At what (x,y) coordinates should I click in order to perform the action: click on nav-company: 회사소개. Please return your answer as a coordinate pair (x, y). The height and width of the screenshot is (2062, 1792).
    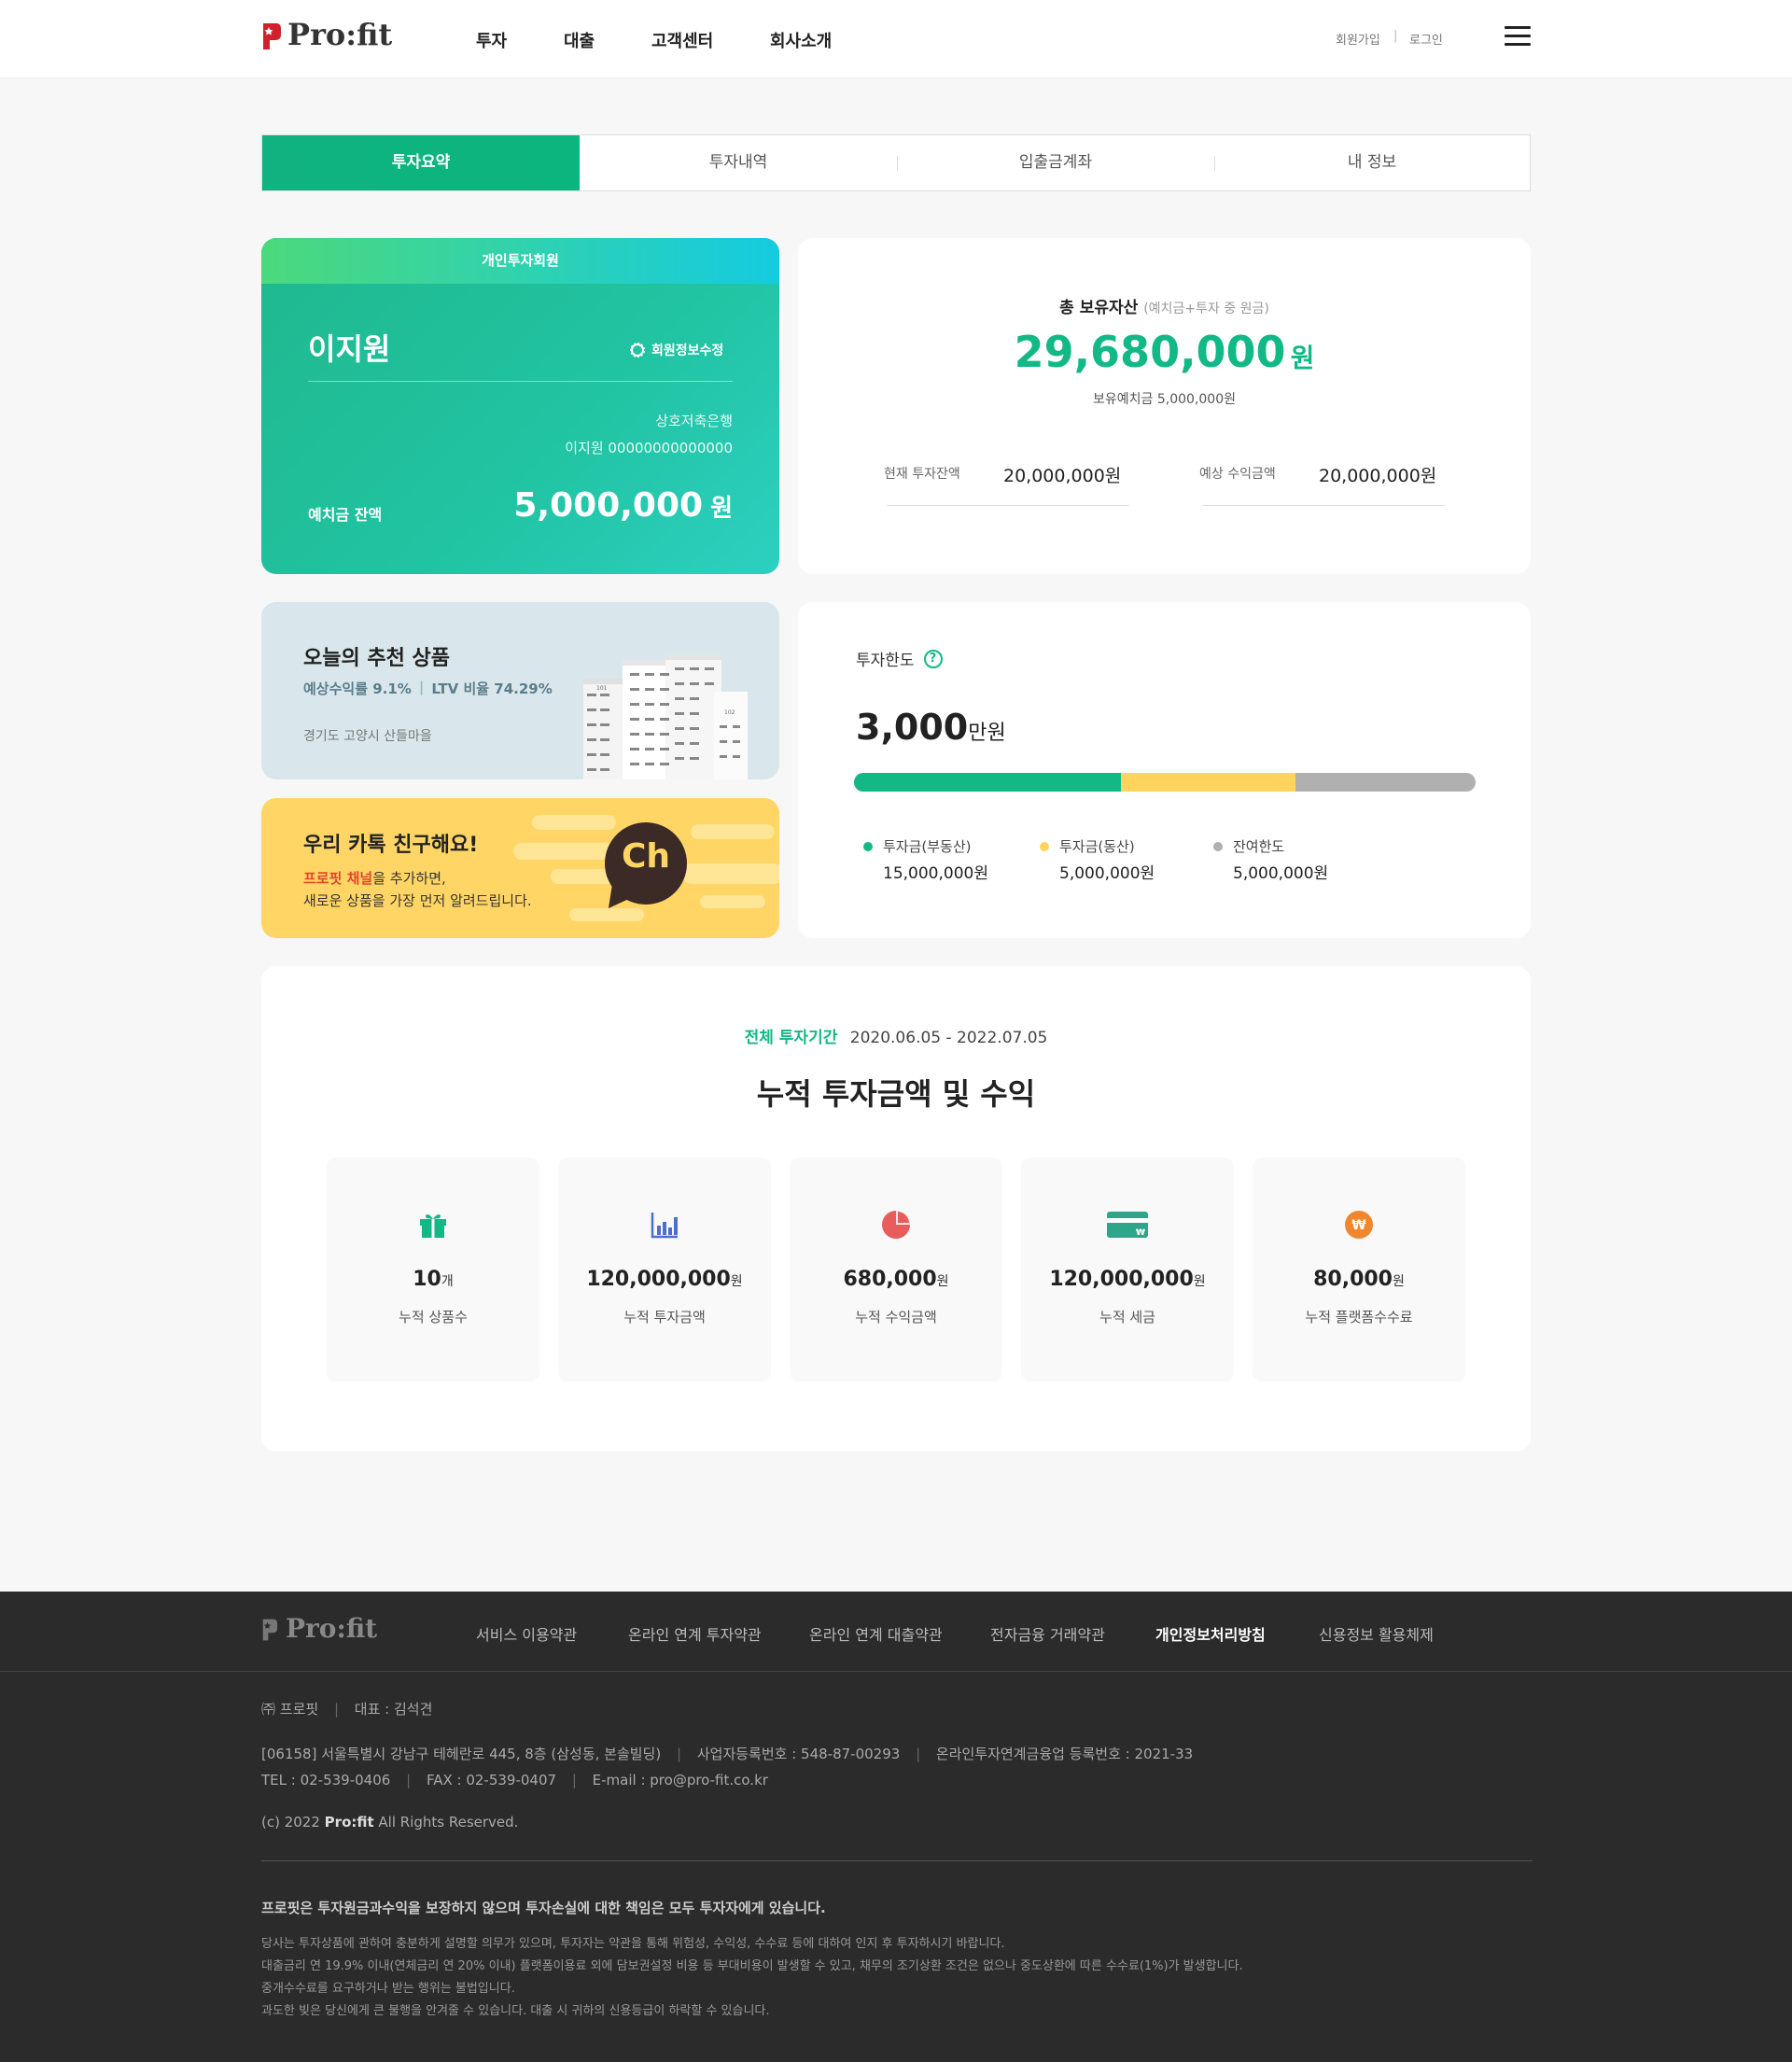
    Looking at the image, I should click on (801, 40).